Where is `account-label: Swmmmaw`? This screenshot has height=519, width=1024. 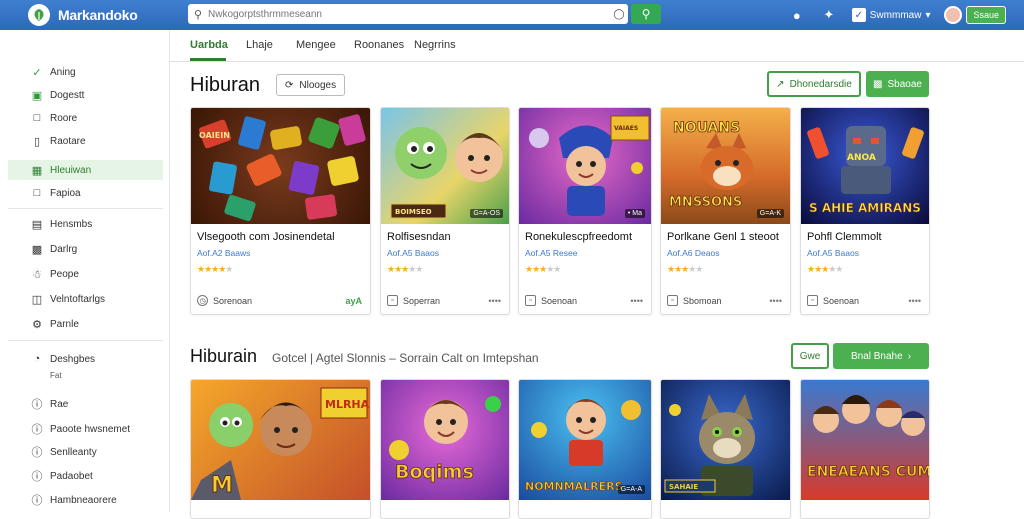 account-label: Swmmmaw is located at coordinates (895, 15).